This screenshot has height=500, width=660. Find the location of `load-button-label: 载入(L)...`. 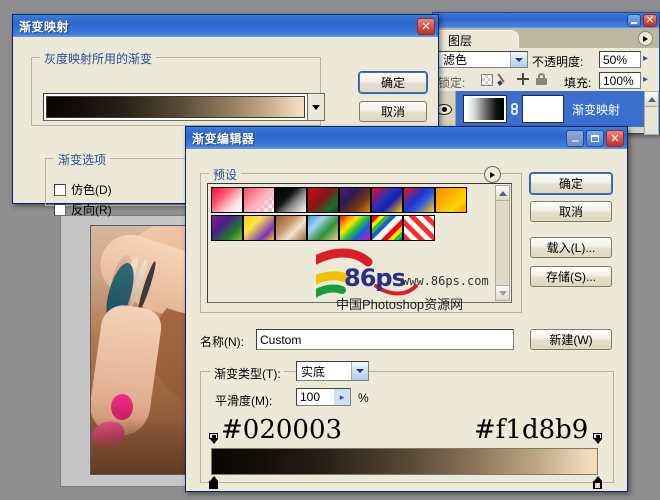

load-button-label: 载入(L)... is located at coordinates (571, 248).